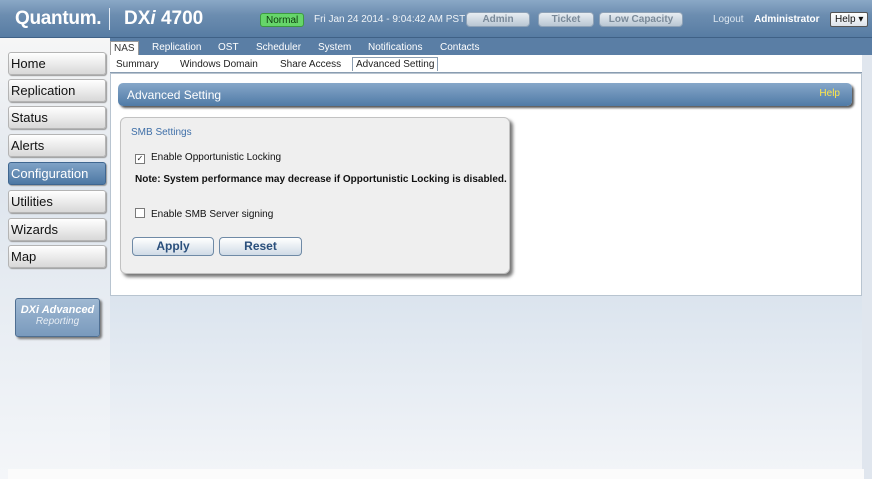 The image size is (872, 479). Describe the element at coordinates (57, 321) in the screenshot. I see `dxi-reporting-label: Reporting` at that location.